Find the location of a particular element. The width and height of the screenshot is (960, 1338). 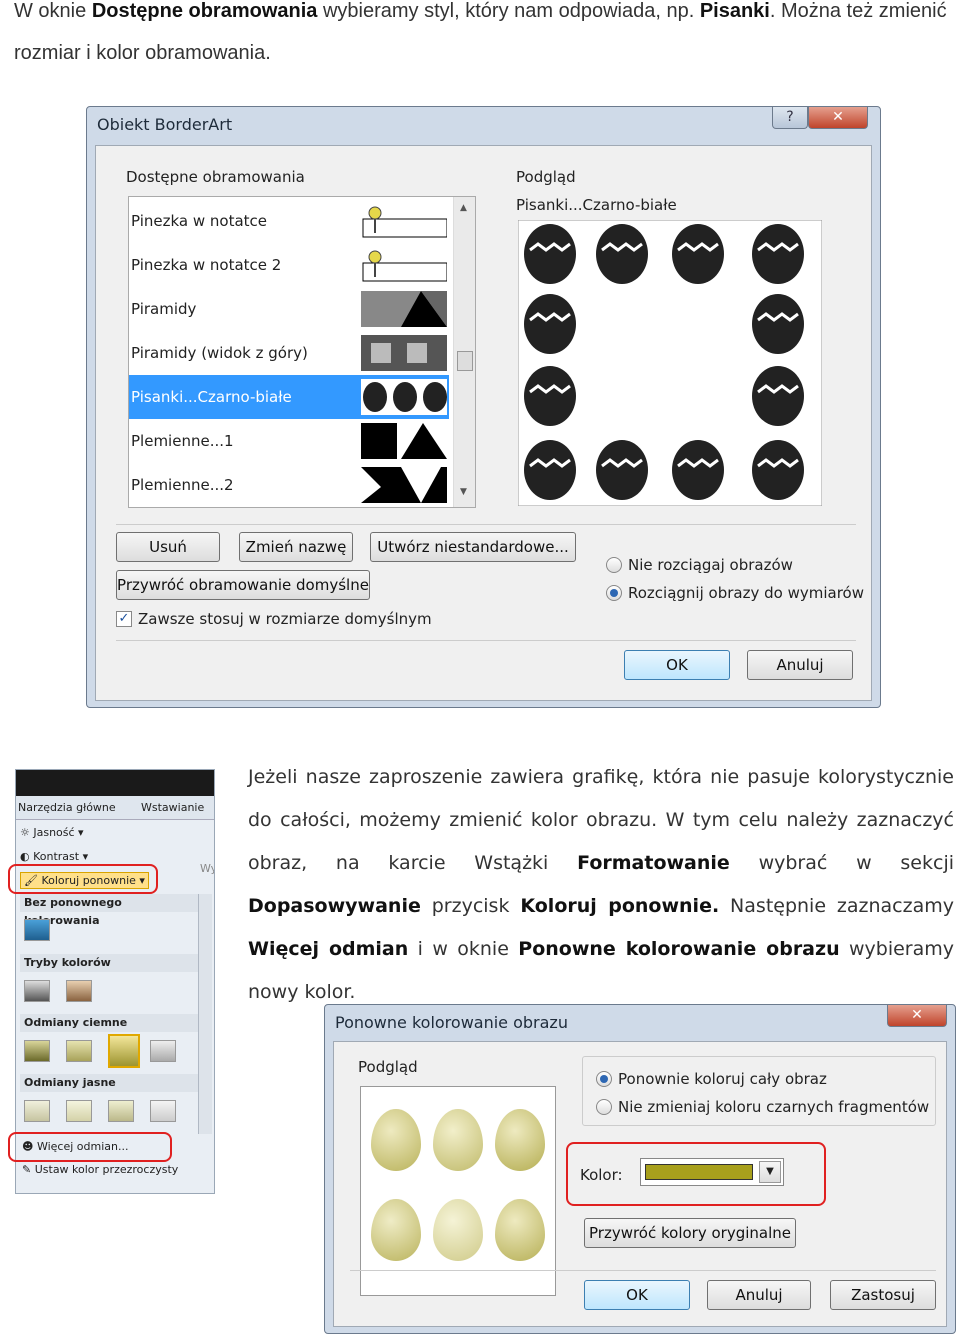

gallery-scrollbar is located at coordinates (205, 1014).